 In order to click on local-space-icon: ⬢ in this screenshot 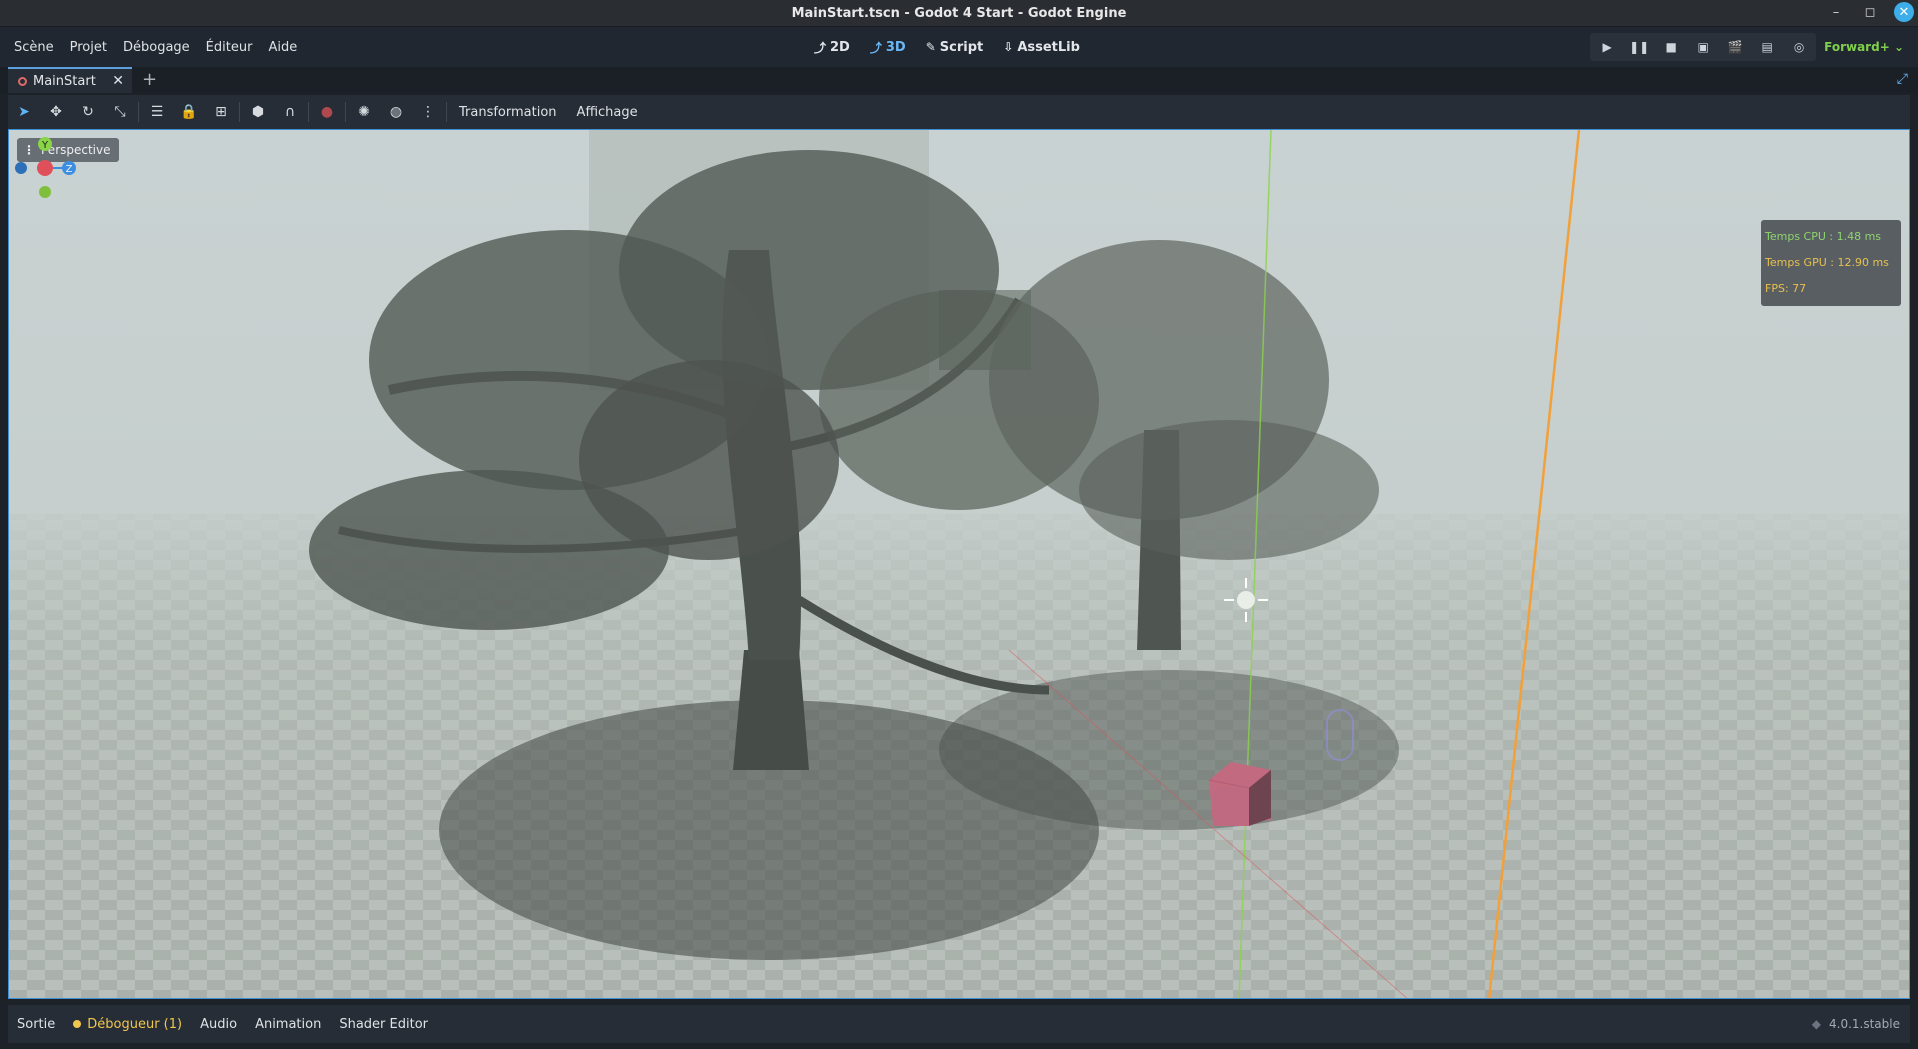, I will do `click(258, 112)`.